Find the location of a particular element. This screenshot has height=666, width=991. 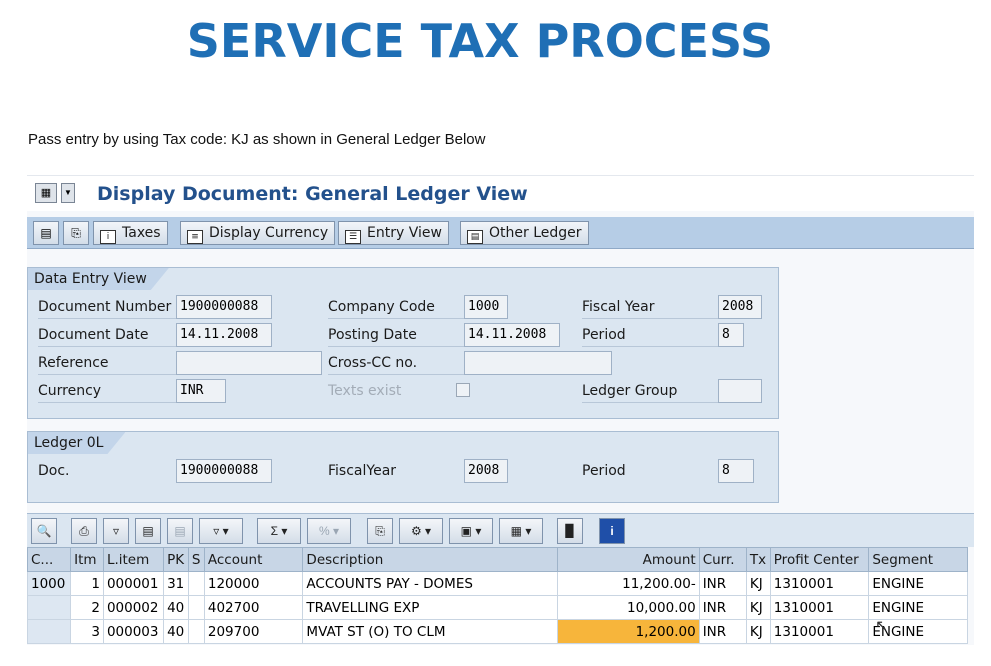

choose-columns-icon: ▉ is located at coordinates (570, 531).